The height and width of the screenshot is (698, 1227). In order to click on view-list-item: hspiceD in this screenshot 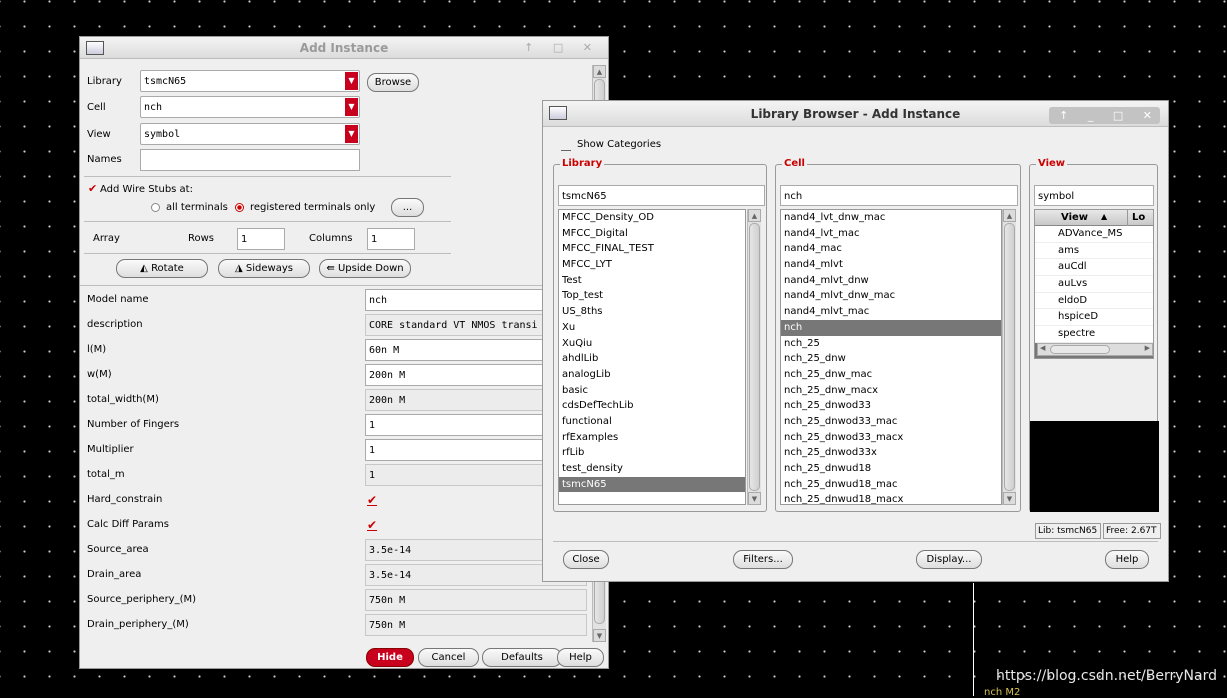, I will do `click(1094, 318)`.